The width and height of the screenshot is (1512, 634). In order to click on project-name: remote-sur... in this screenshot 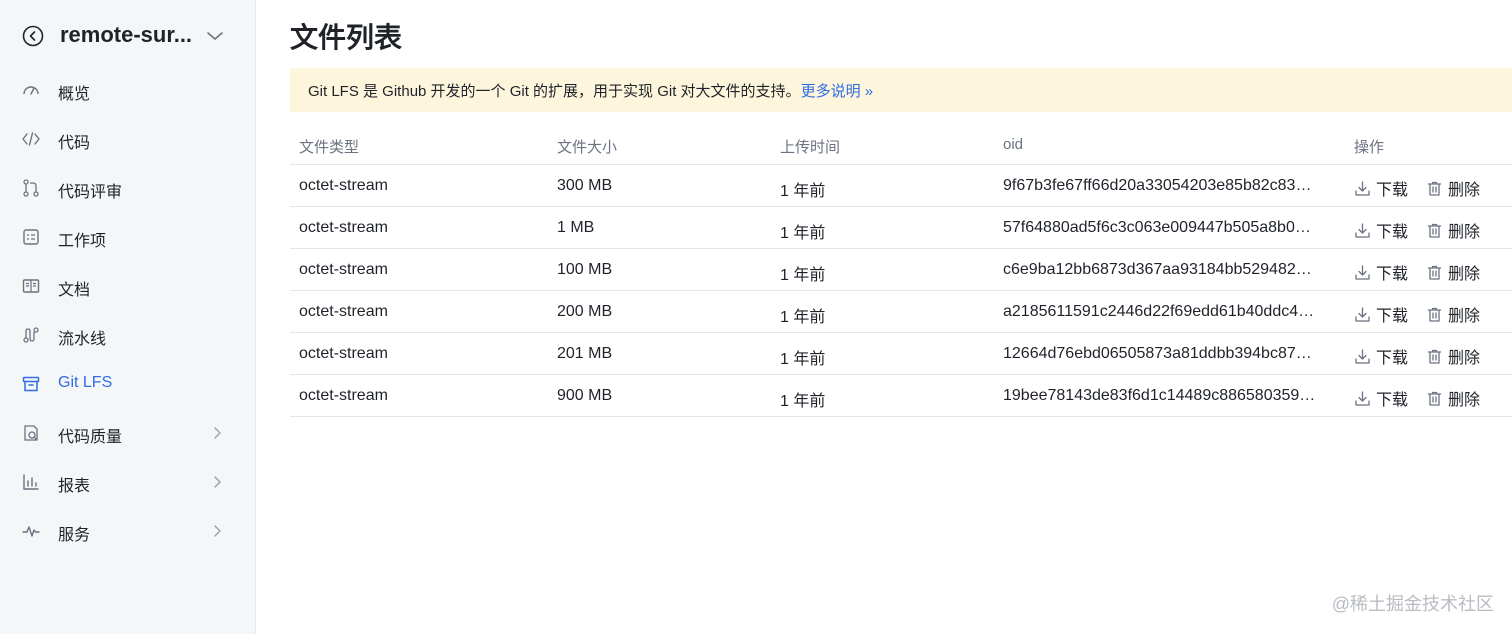, I will do `click(126, 35)`.